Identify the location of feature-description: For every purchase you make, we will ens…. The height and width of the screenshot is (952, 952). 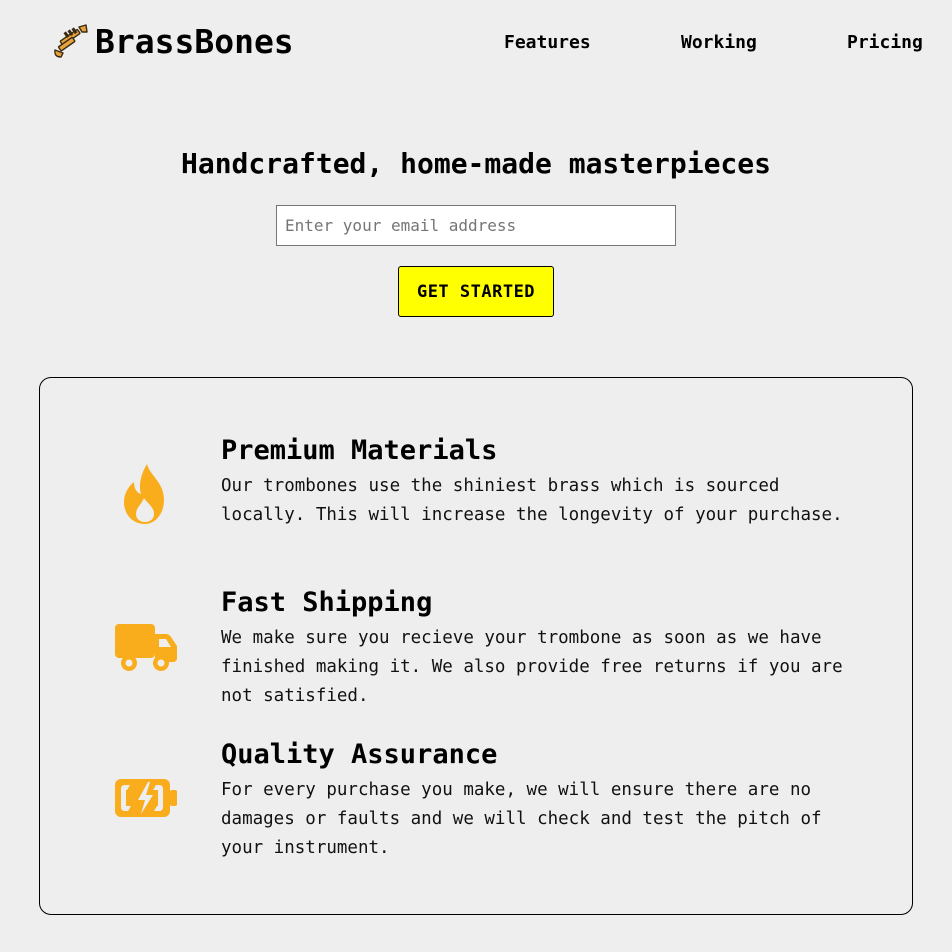
(521, 819).